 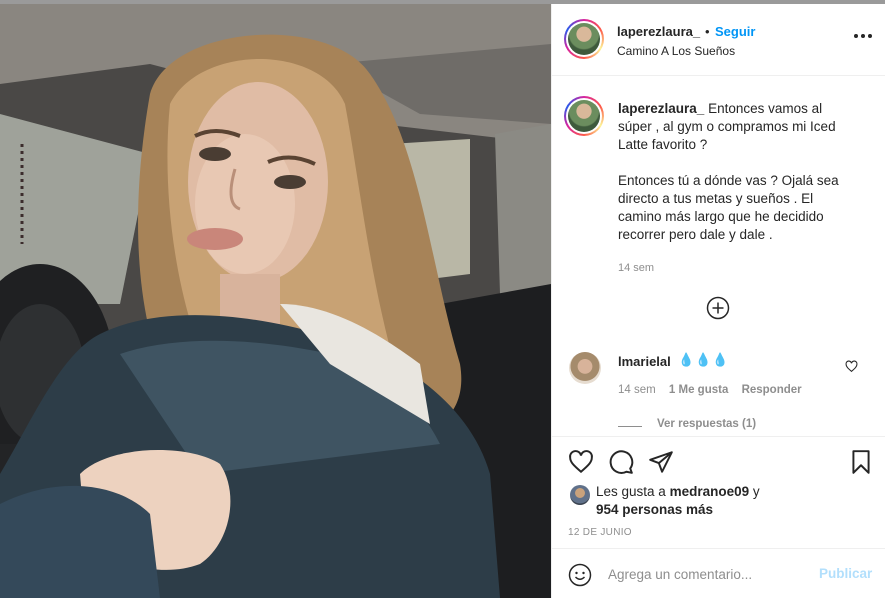 I want to click on heart-icon, so click(x=581, y=462).